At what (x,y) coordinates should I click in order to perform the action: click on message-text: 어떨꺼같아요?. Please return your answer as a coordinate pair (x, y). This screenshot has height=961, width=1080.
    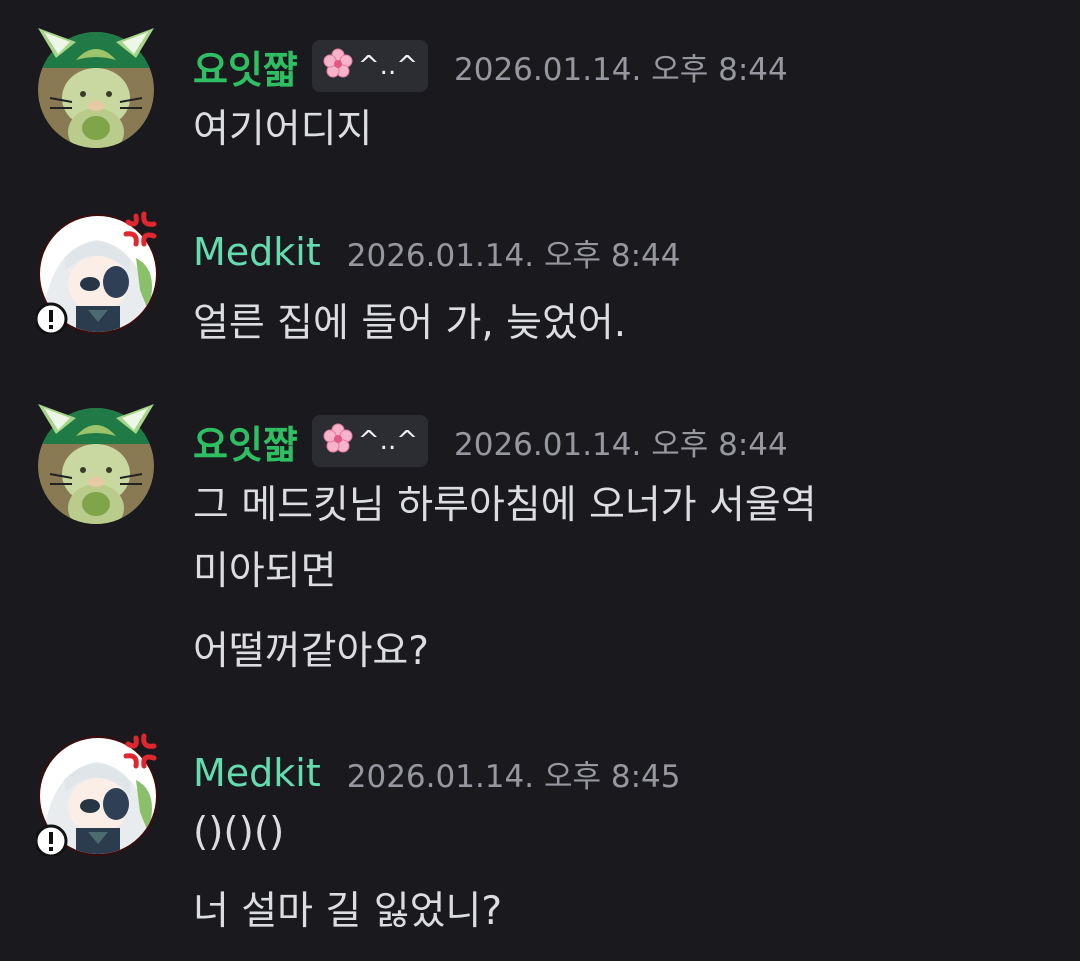
    Looking at the image, I should click on (311, 651).